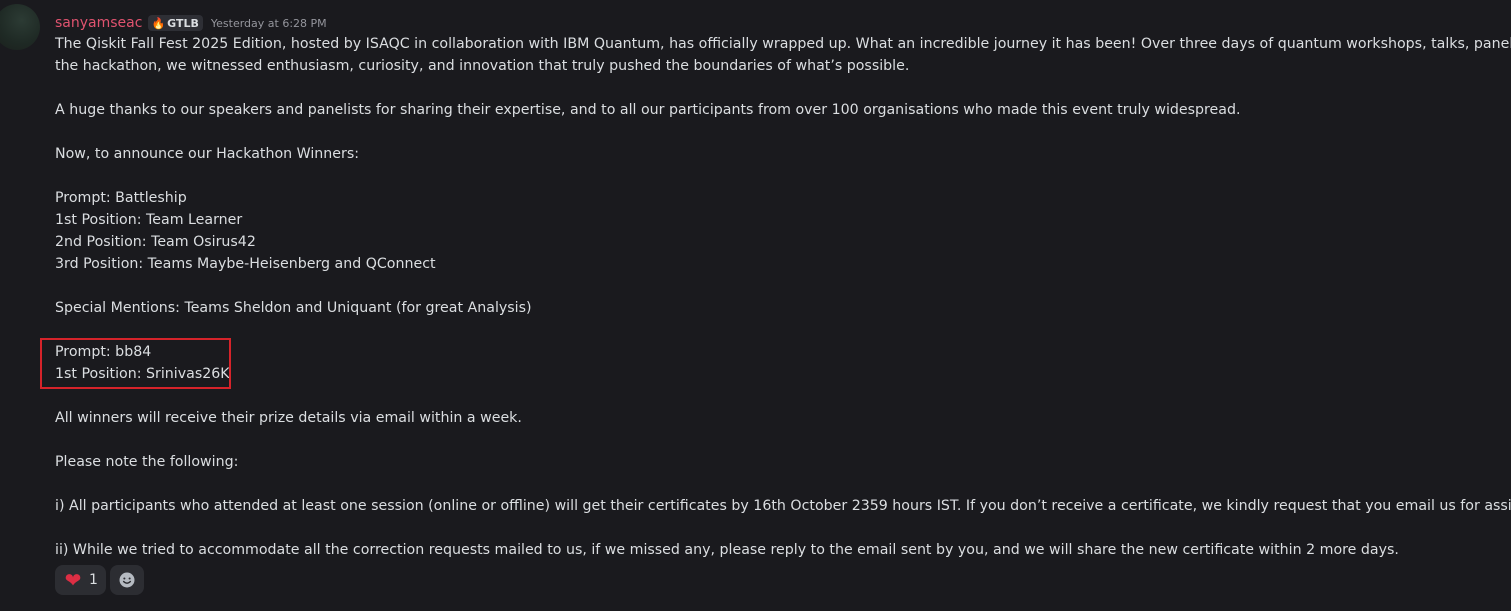 This screenshot has width=1511, height=611. Describe the element at coordinates (149, 220) in the screenshot. I see `message-line: 1st Position: Team Learner` at that location.